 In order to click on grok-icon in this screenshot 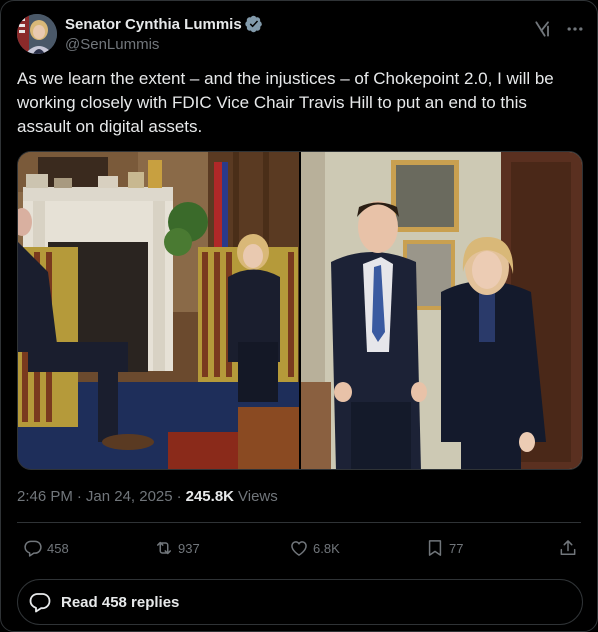, I will do `click(543, 29)`.